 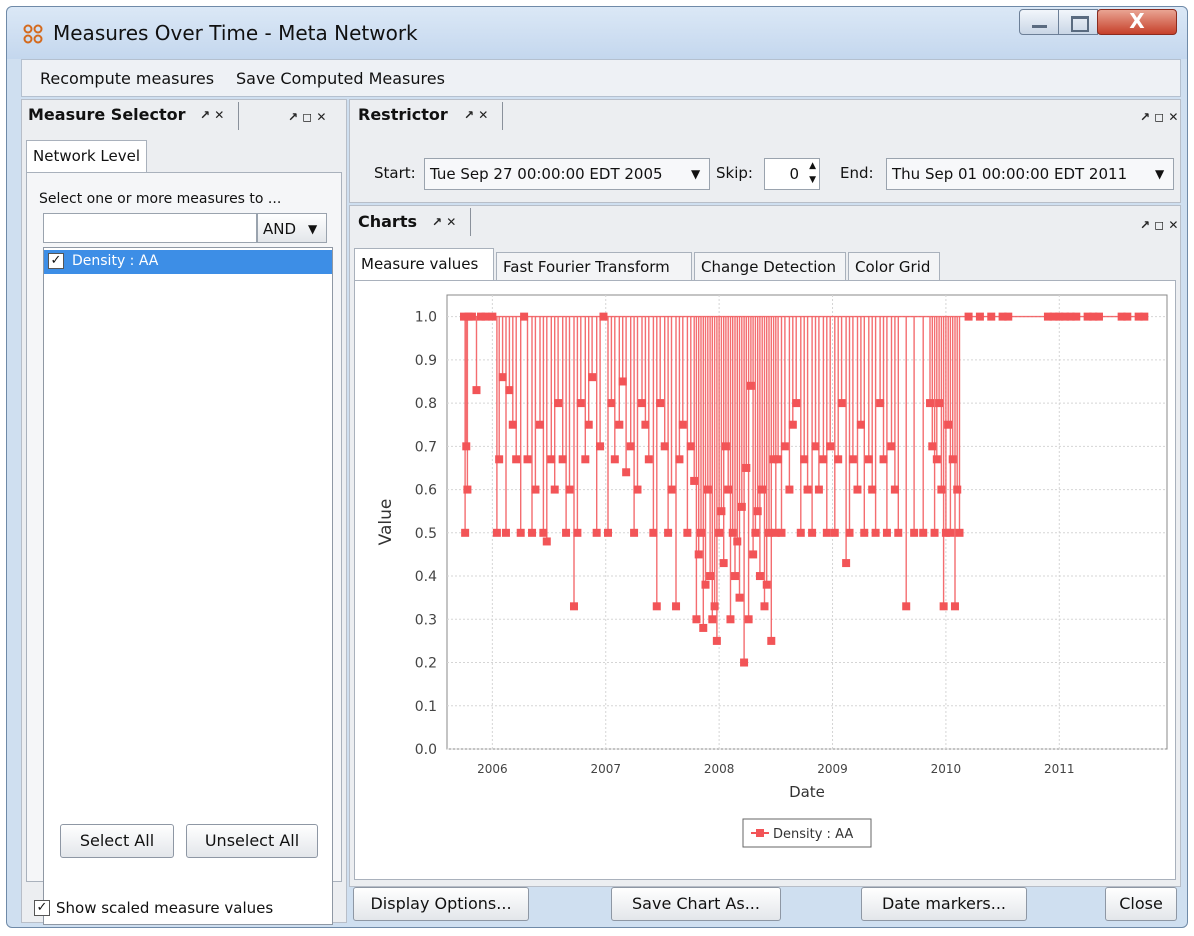 What do you see at coordinates (1141, 904) in the screenshot?
I see `close-button: Close` at bounding box center [1141, 904].